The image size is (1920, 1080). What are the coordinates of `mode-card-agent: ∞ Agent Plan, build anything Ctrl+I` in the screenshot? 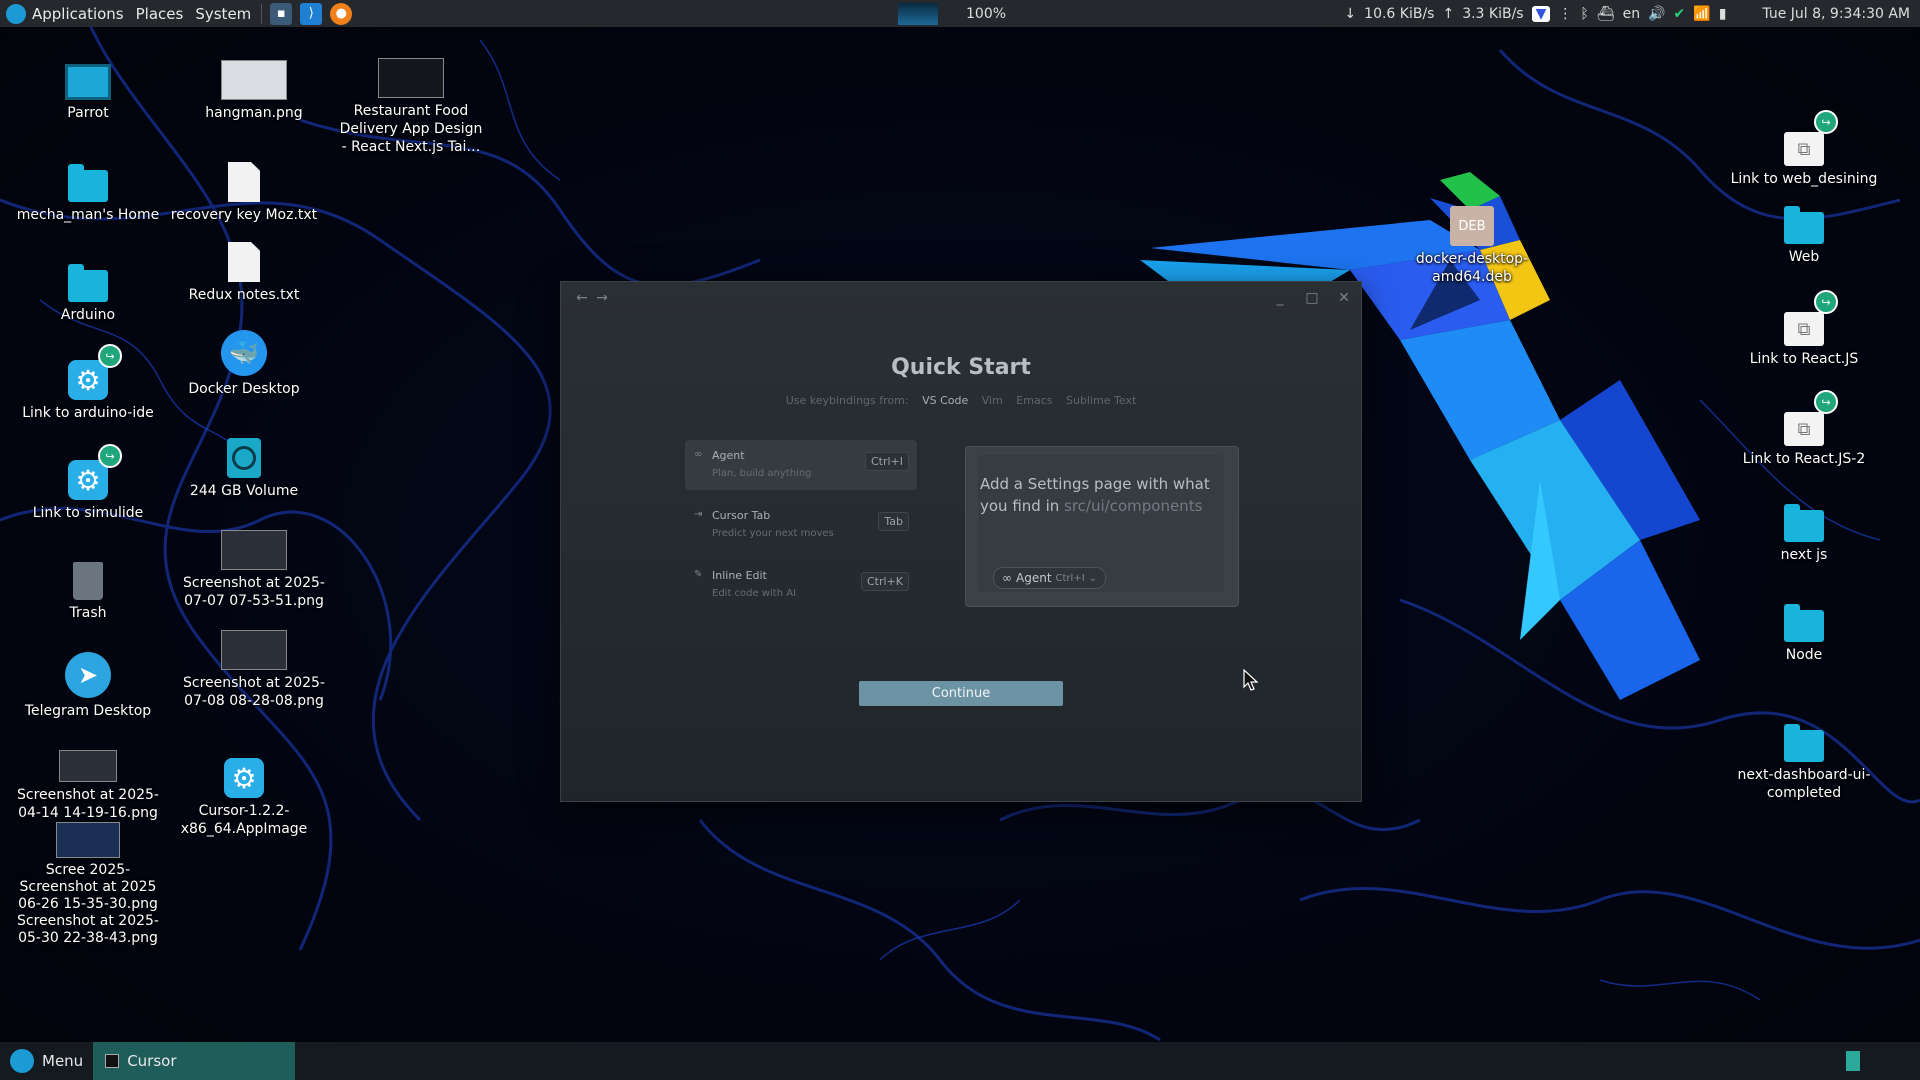 It's located at (801, 465).